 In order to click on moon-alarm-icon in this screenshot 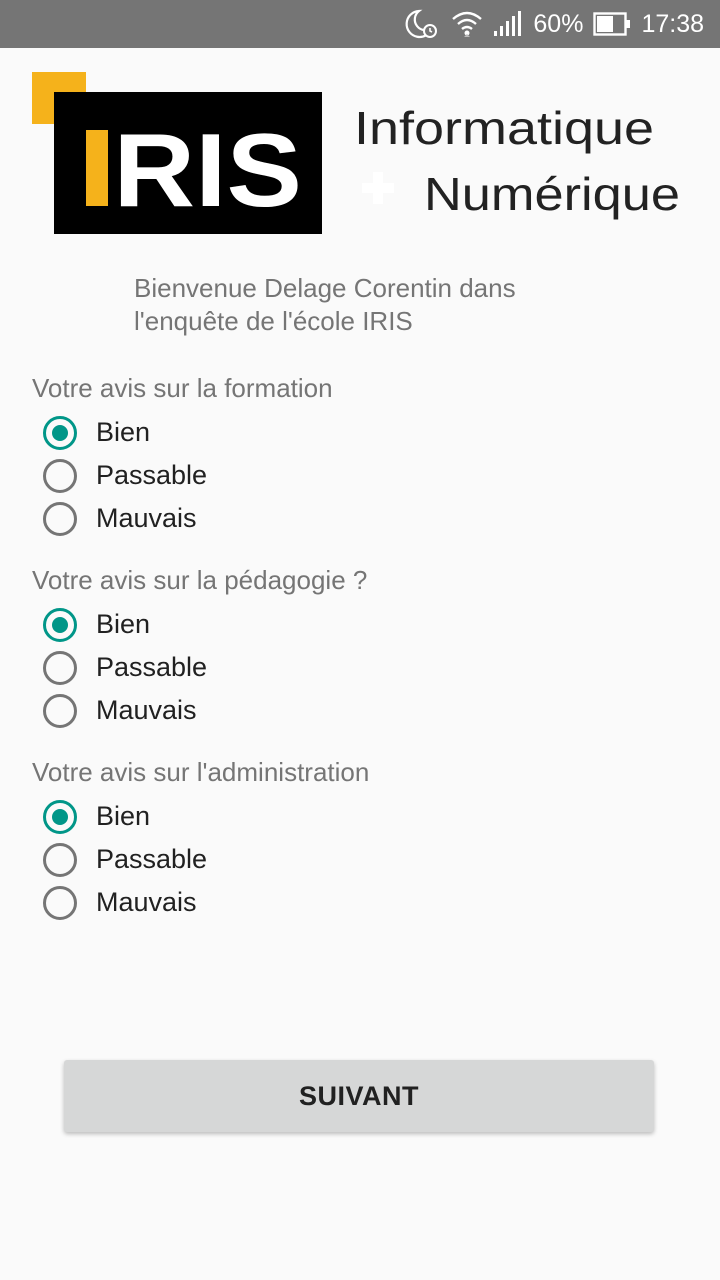, I will do `click(423, 24)`.